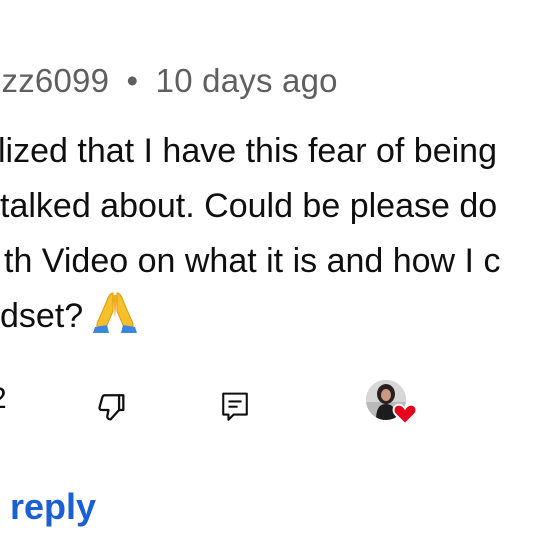 This screenshot has height=560, width=560. Describe the element at coordinates (54, 80) in the screenshot. I see `comment-author: izz6099` at that location.